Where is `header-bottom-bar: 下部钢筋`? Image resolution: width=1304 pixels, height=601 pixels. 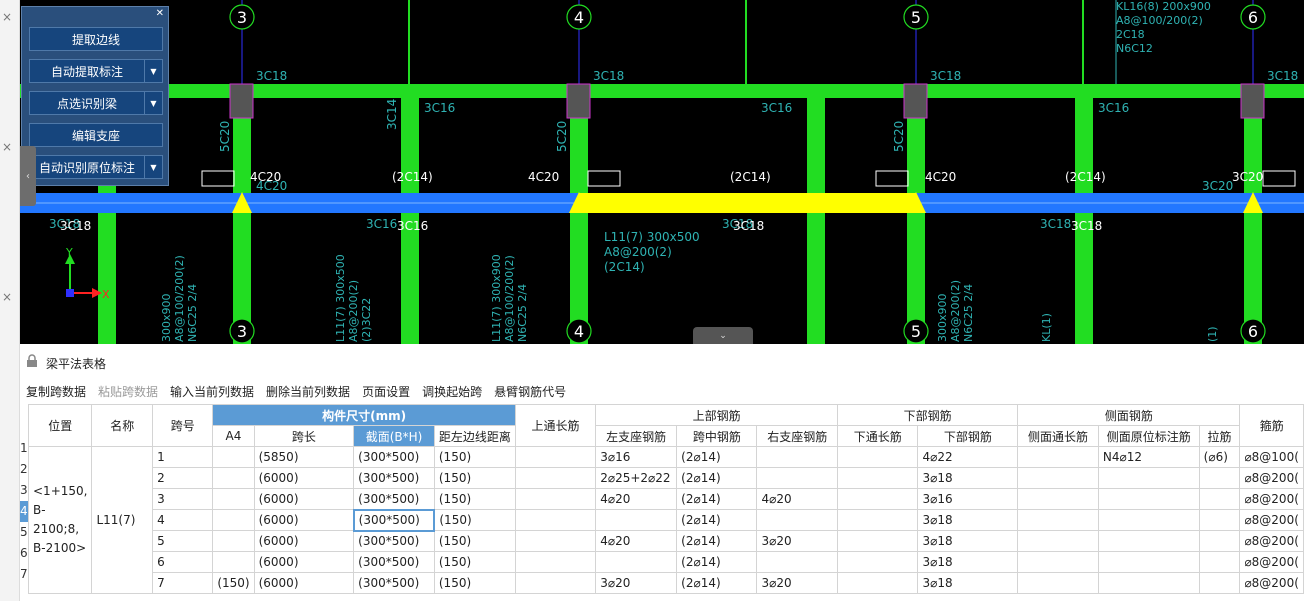 header-bottom-bar: 下部钢筋 is located at coordinates (968, 436).